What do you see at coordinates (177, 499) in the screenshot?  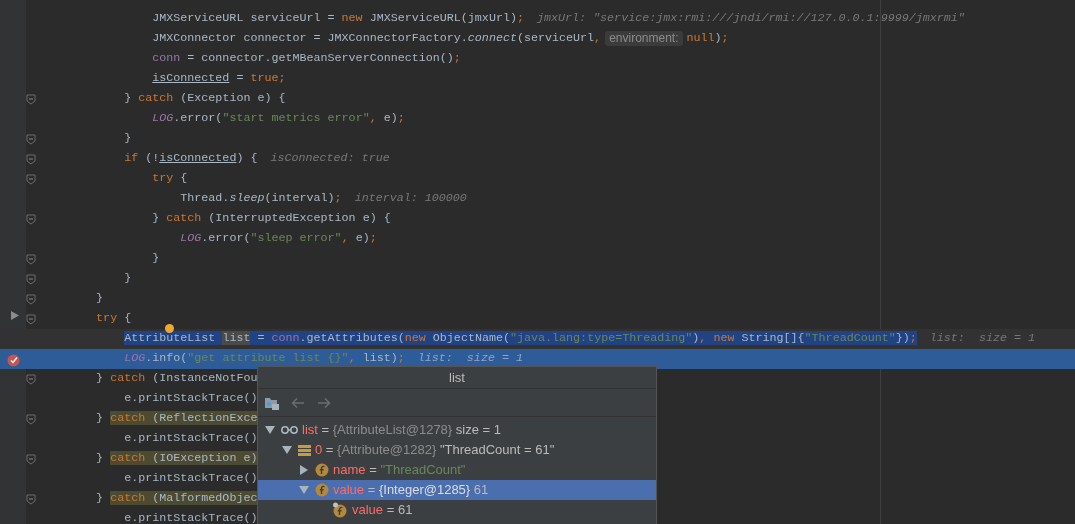 I see `code-line: } catch (MalformedObjec` at bounding box center [177, 499].